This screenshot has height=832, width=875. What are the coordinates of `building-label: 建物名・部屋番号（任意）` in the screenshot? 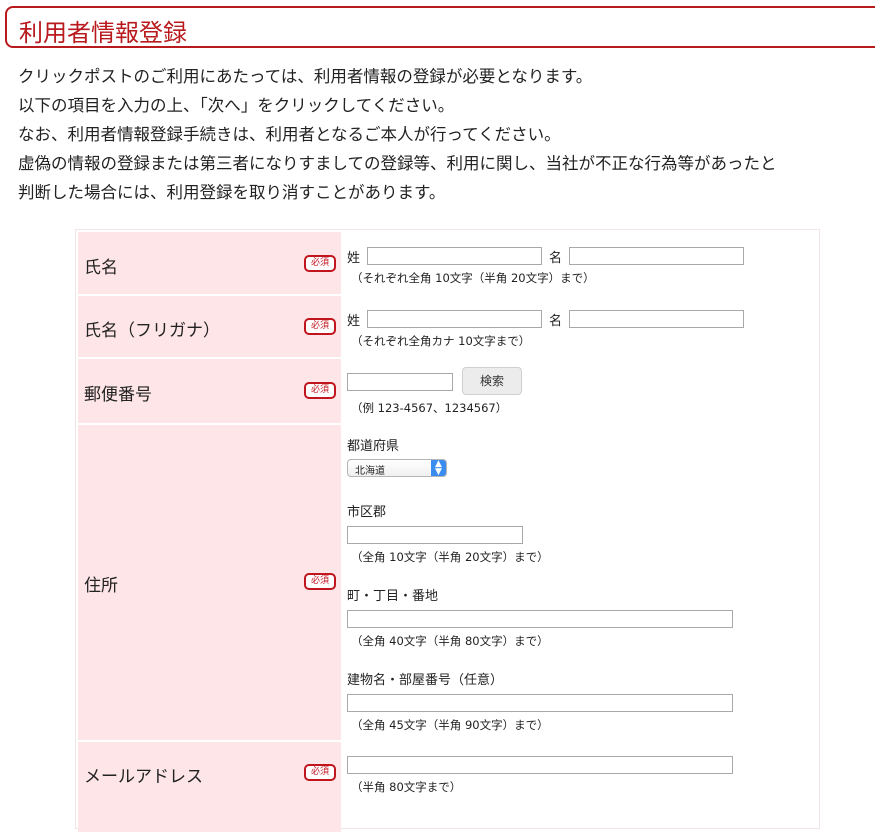 It's located at (425, 680).